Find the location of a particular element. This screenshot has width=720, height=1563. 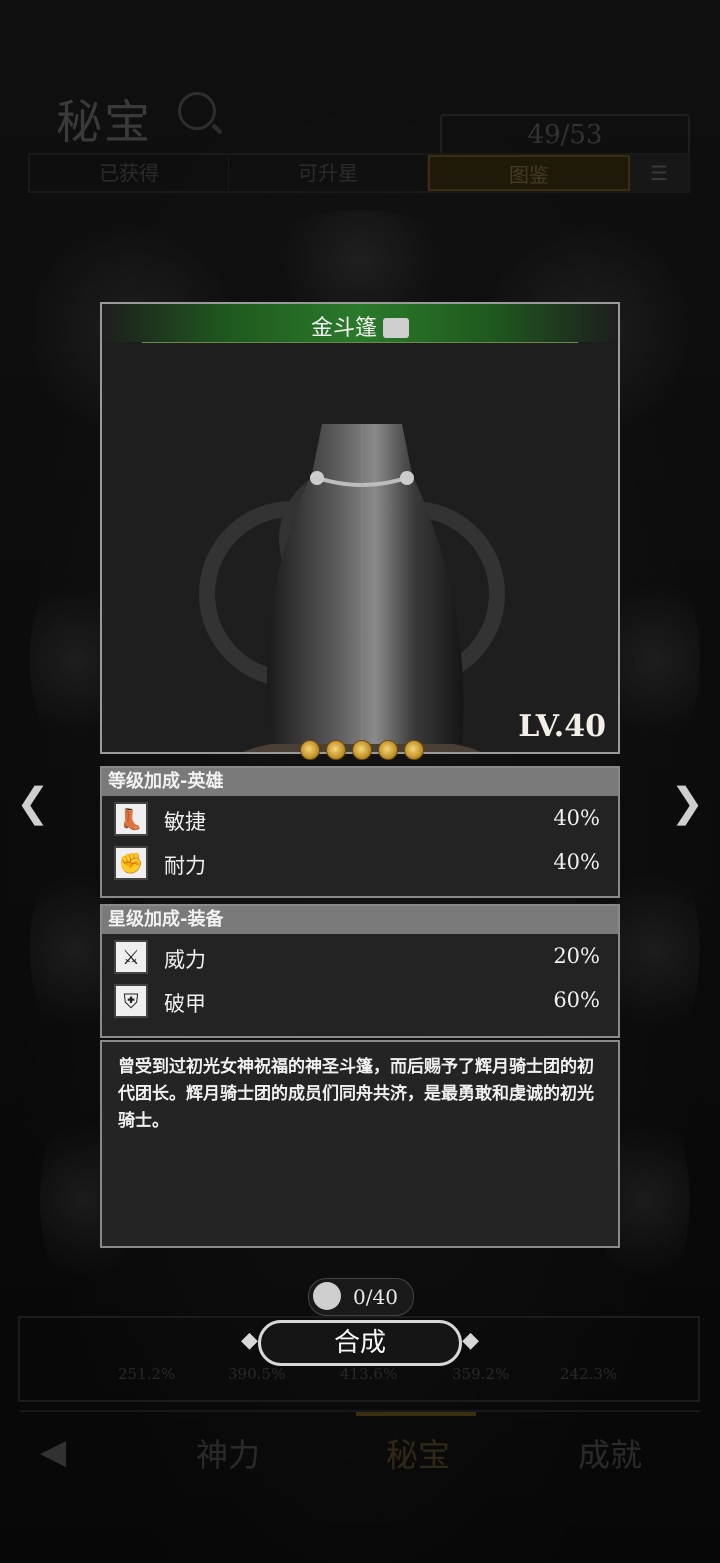

star-bonus-title: 星级加成-装备 is located at coordinates (360, 920).